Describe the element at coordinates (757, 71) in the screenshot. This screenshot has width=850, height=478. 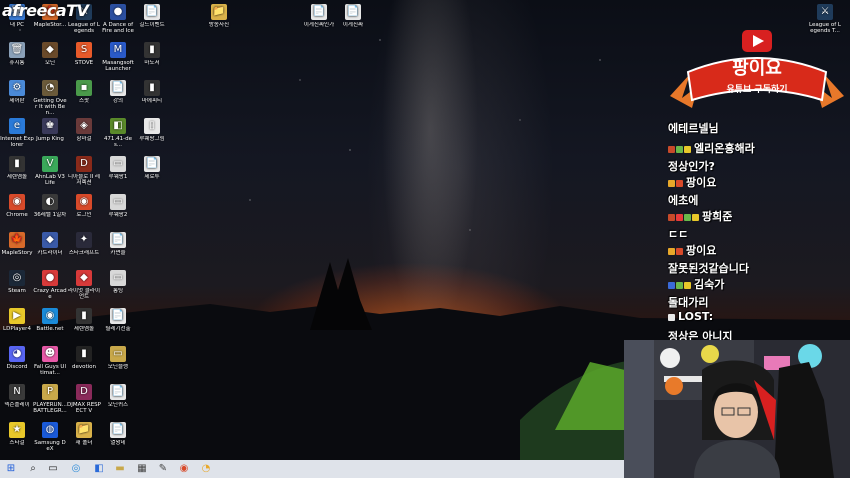
I see `youtube-subscribe-banner: 팡이요 유튜브 구독하기` at that location.